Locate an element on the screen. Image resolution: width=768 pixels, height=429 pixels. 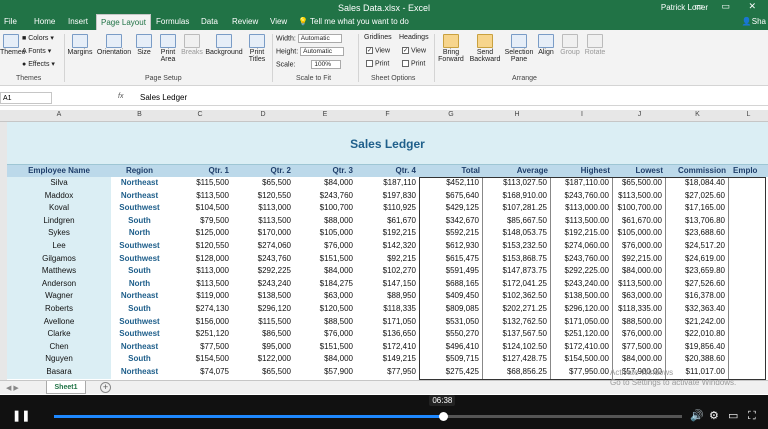
table-cell: $113,000.00 is located at coordinates (582, 208).